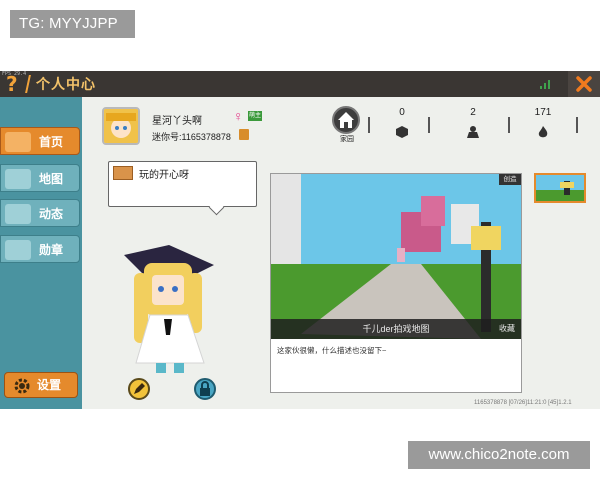 This screenshot has height=480, width=600. What do you see at coordinates (123, 173) in the screenshot?
I see `mail-icon` at bounding box center [123, 173].